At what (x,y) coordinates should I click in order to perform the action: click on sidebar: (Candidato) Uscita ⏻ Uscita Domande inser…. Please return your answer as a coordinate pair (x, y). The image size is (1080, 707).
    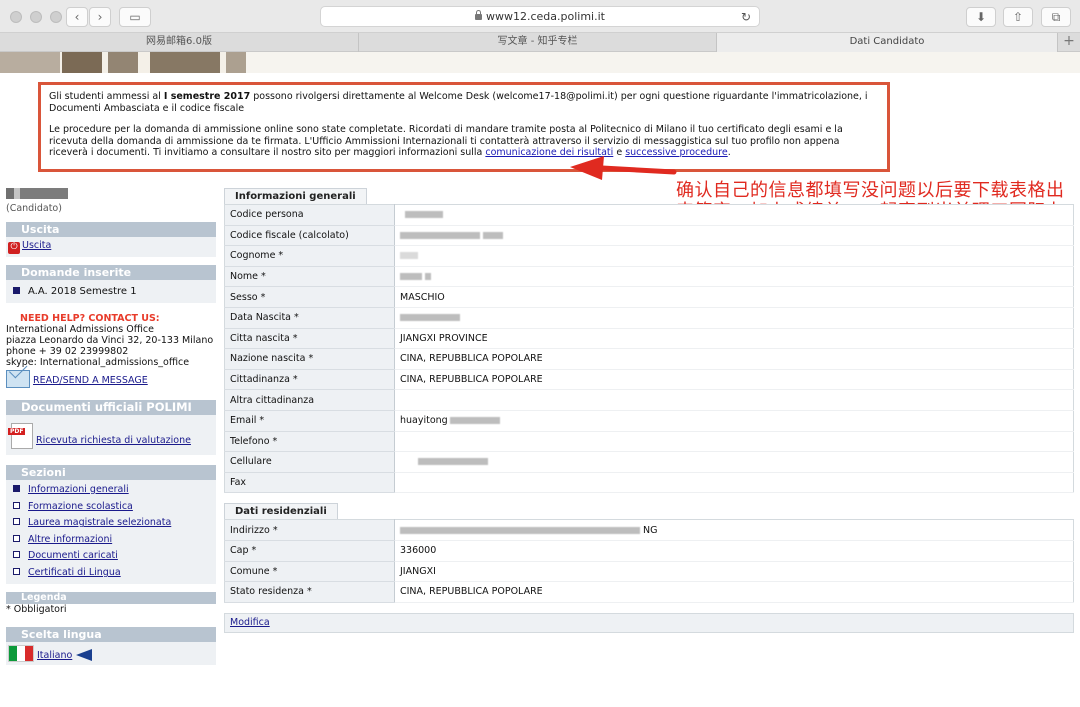
    Looking at the image, I should click on (111, 426).